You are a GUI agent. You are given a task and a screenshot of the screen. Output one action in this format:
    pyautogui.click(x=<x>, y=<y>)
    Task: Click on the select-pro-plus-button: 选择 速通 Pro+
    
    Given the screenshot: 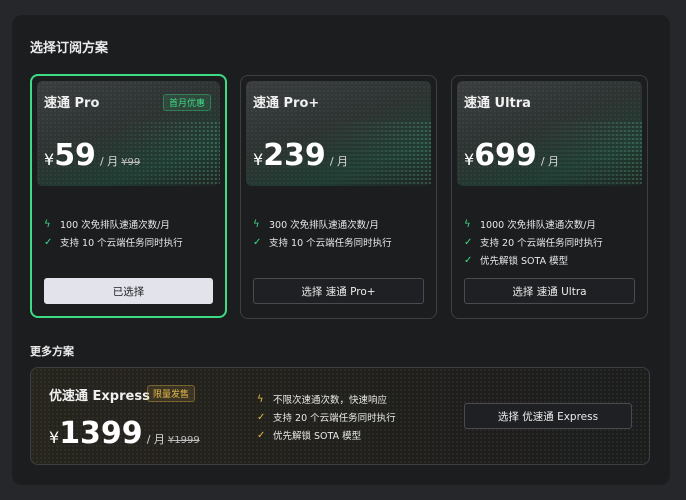 What is the action you would take?
    pyautogui.click(x=338, y=291)
    